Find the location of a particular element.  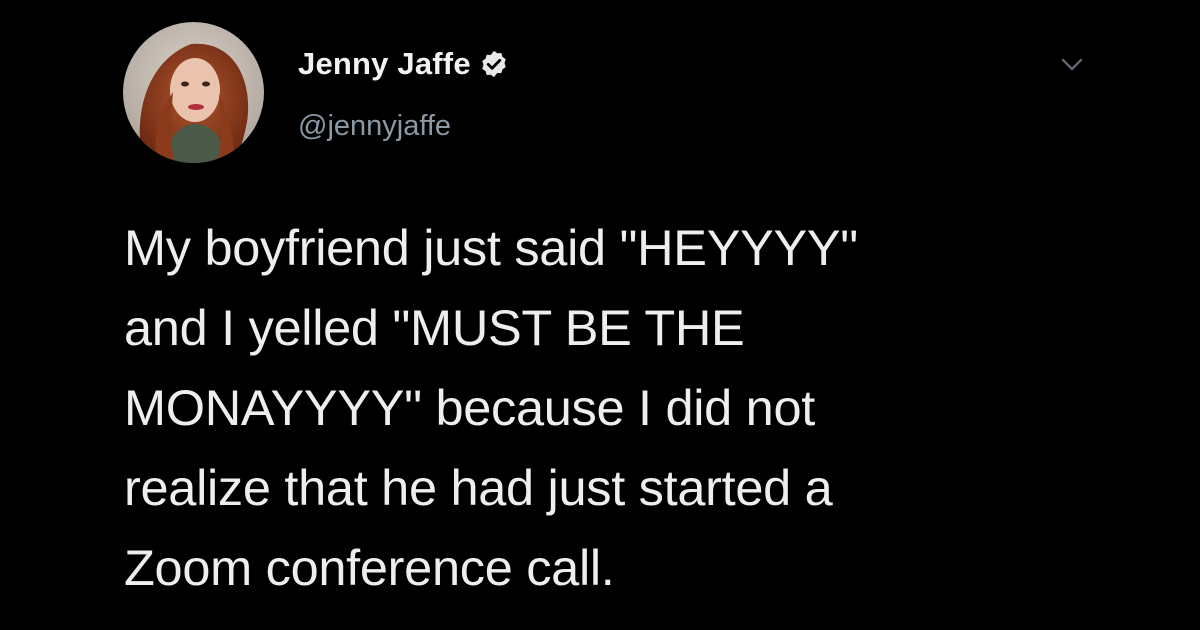

avatar-photo is located at coordinates (193, 92).